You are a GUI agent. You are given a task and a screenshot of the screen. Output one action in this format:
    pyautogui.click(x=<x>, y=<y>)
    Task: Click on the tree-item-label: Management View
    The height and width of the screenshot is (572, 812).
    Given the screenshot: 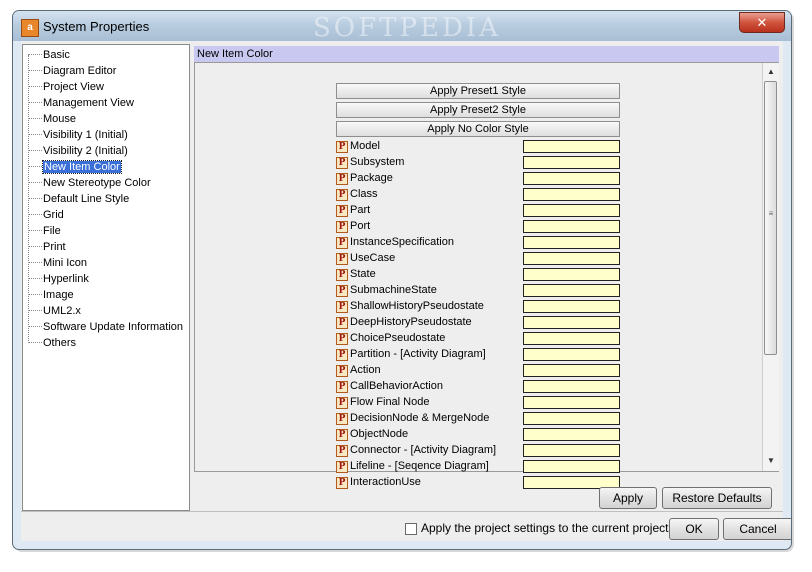 What is the action you would take?
    pyautogui.click(x=88, y=103)
    